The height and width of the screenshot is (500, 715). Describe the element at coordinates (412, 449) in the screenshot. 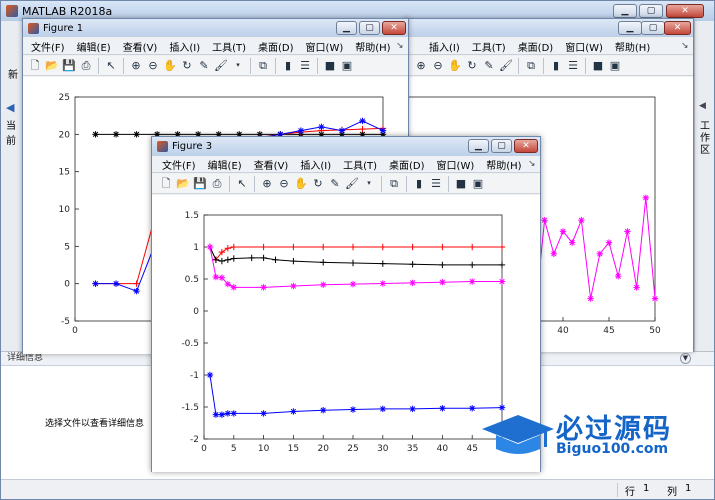

I see `x-tick-label: 35` at that location.